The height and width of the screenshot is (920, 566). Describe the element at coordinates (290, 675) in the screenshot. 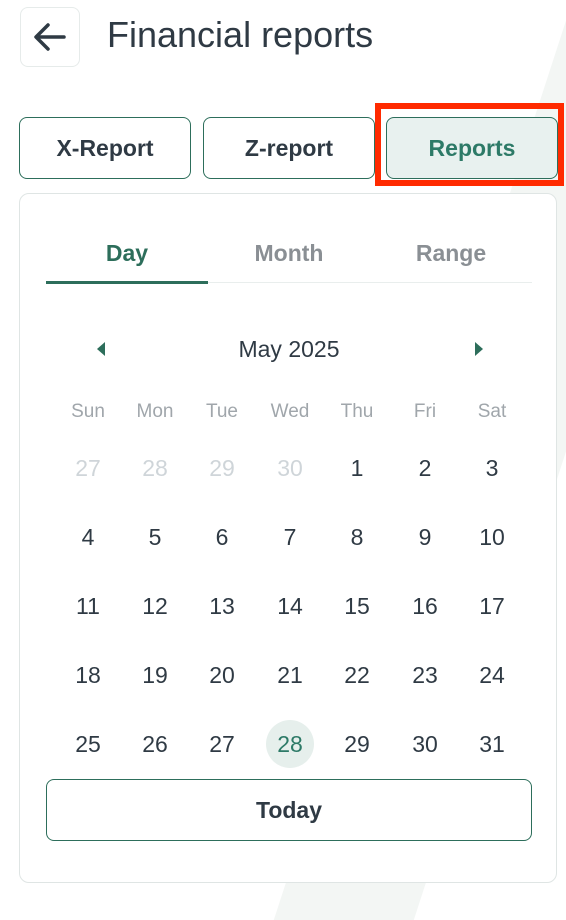

I see `calendar-day: 21` at that location.